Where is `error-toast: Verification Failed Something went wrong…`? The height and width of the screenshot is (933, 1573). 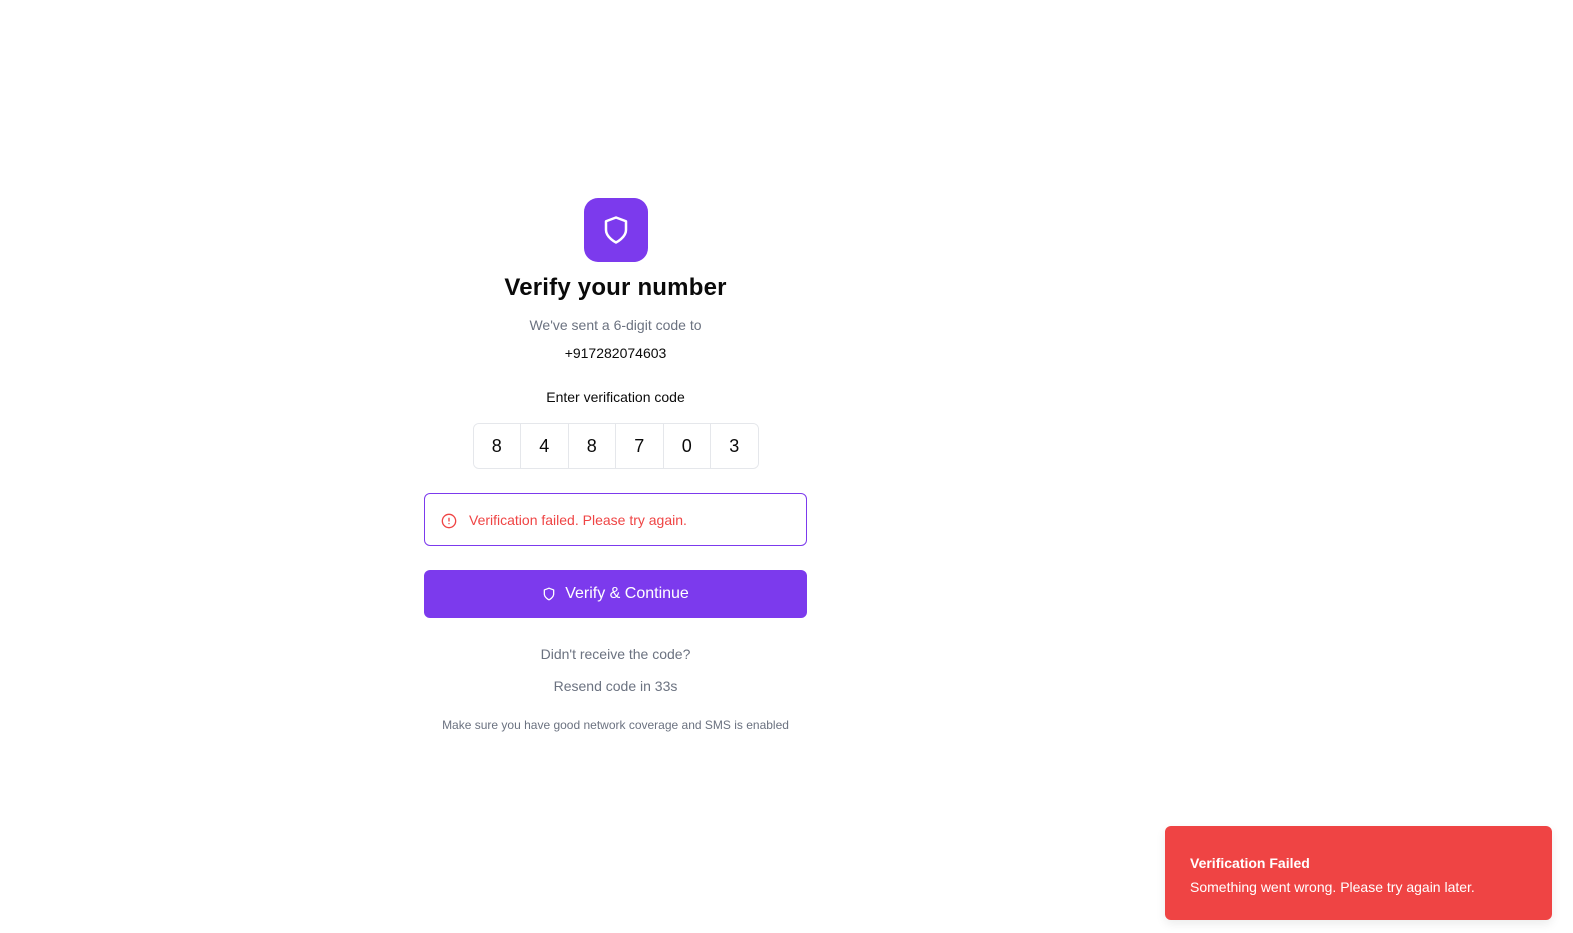 error-toast: Verification Failed Something went wrong… is located at coordinates (1358, 873).